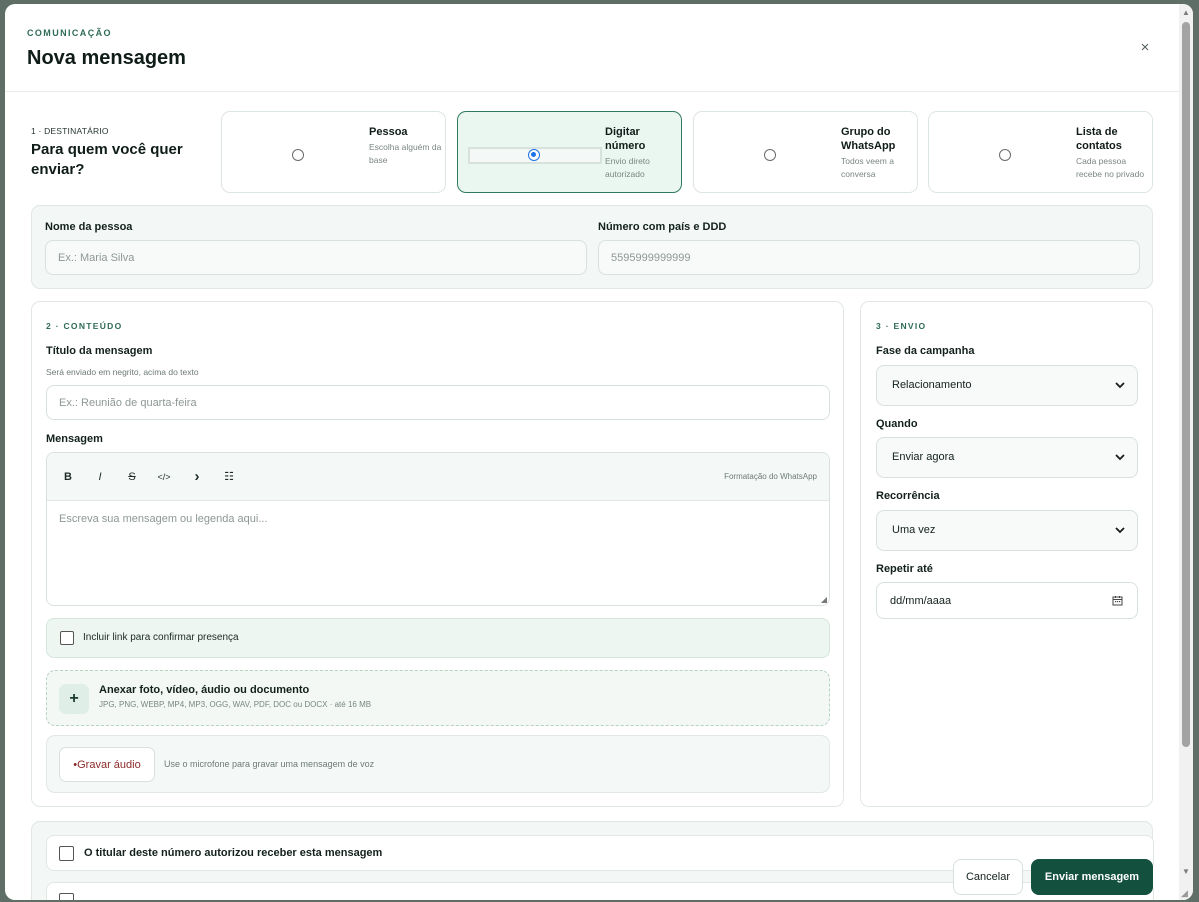  What do you see at coordinates (438, 402) in the screenshot?
I see `message-title-input` at bounding box center [438, 402].